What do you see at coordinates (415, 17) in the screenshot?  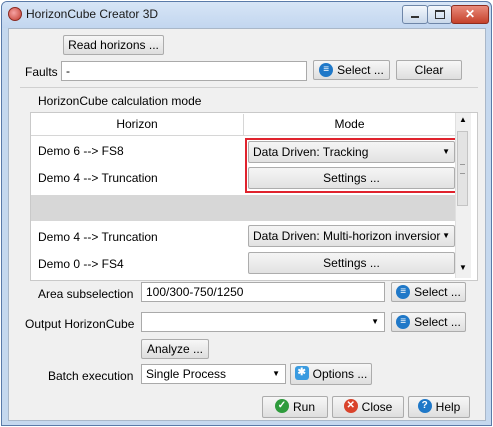 I see `minimize-icon` at bounding box center [415, 17].